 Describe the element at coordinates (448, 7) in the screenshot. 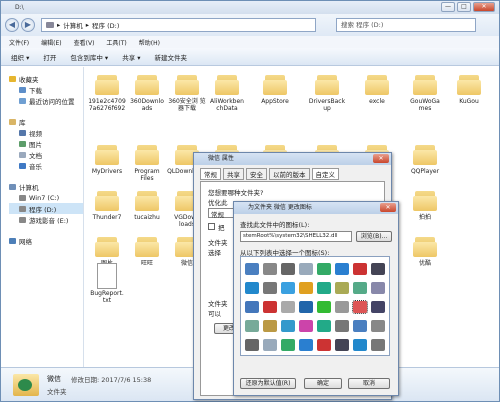

I see `minimize-button: —` at that location.